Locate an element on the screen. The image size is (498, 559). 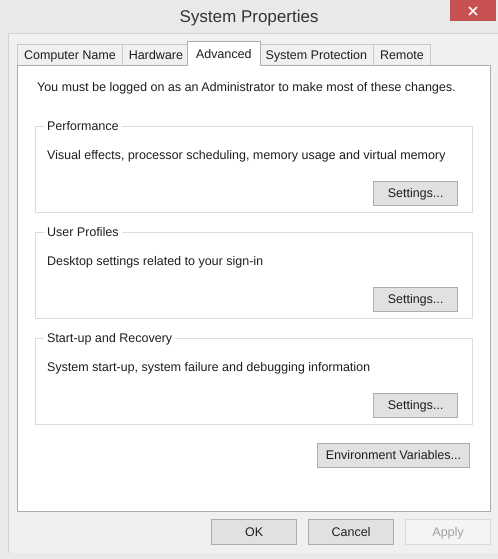
tab: System Protection is located at coordinates (316, 54).